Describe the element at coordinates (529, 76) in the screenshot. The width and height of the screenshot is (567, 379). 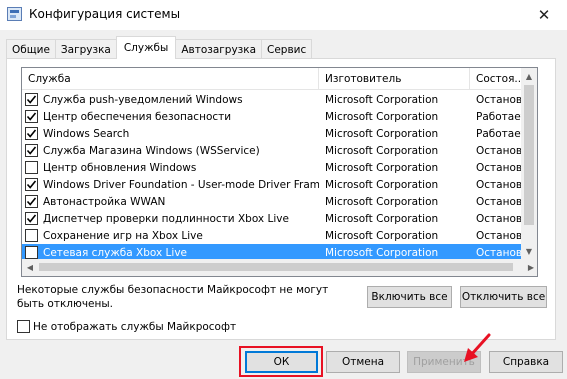
I see `scroll-up-icon: ▲` at that location.